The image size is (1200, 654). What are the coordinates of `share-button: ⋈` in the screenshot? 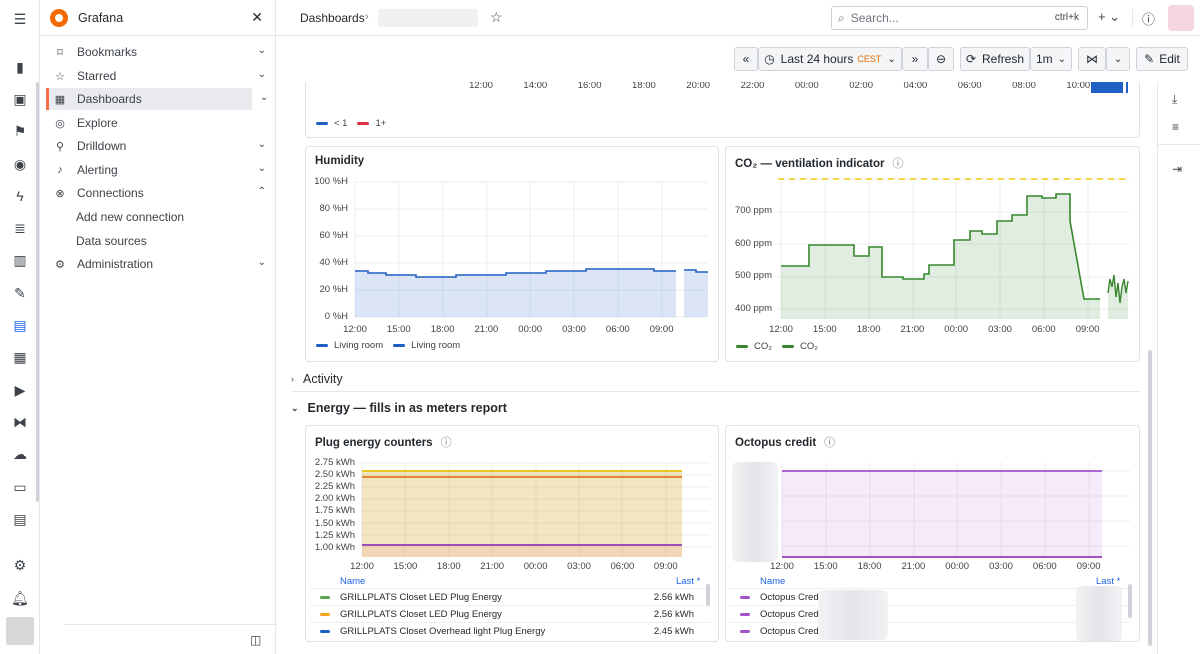 It's located at (1092, 59).